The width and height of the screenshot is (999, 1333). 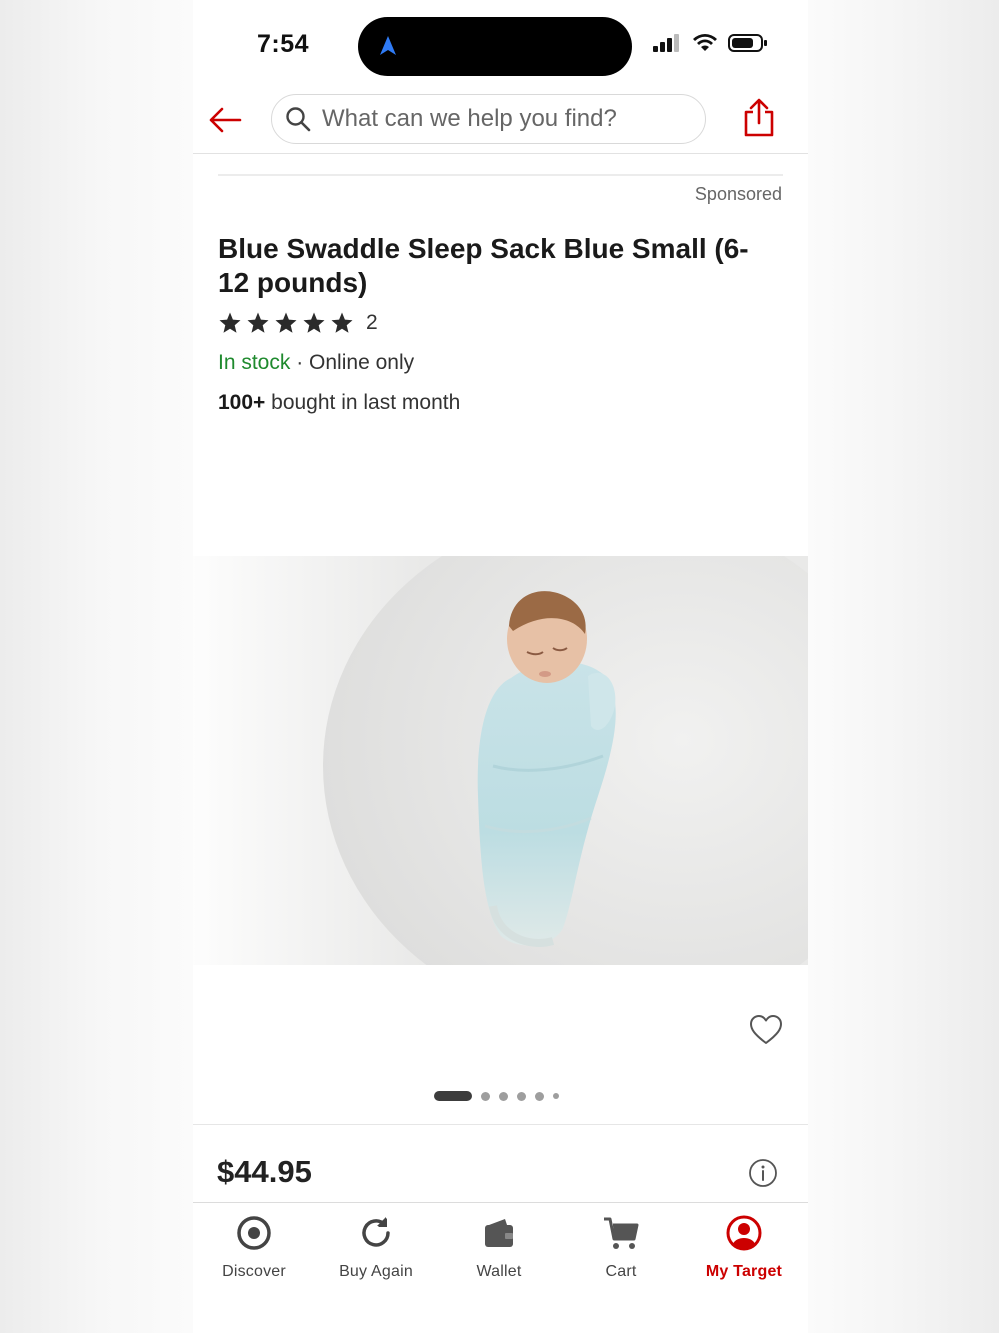 I want to click on wifi-icon, so click(x=705, y=42).